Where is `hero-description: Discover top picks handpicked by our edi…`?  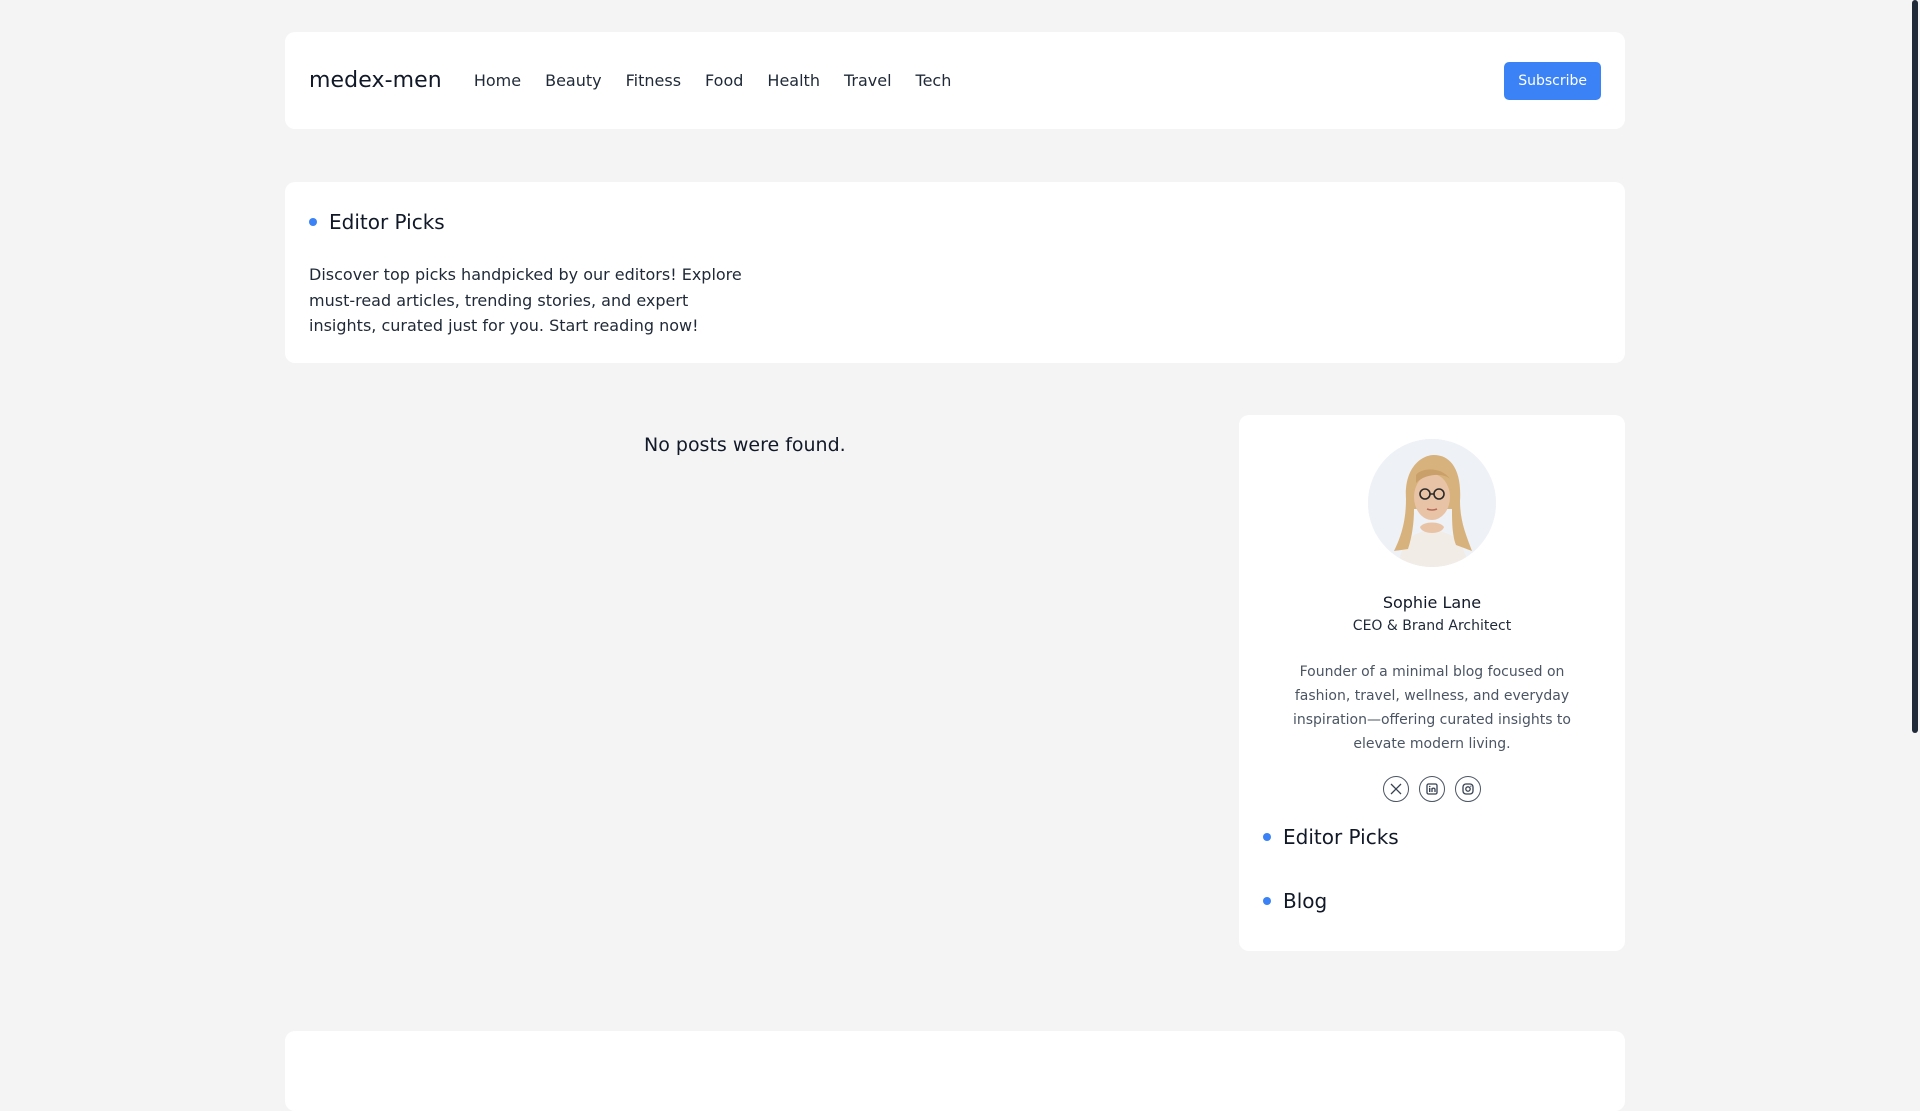
hero-description: Discover top picks handpicked by our edi… is located at coordinates (525, 300).